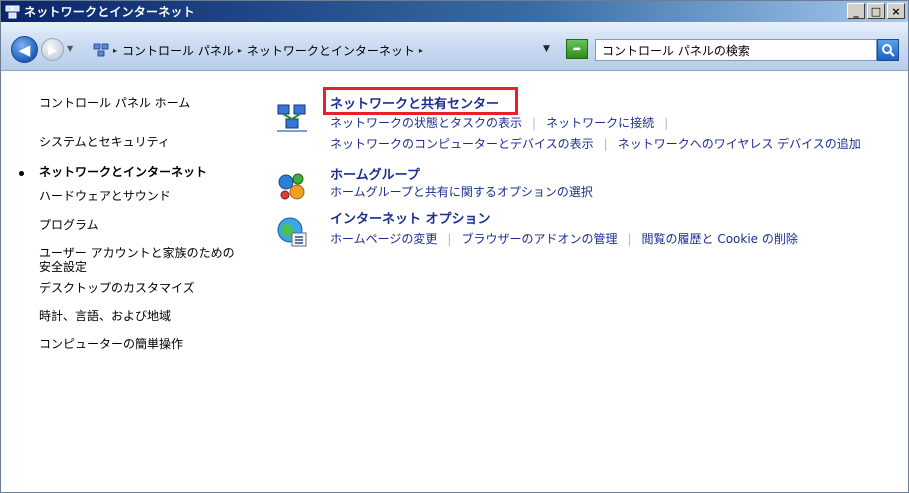 The image size is (909, 493). What do you see at coordinates (291, 186) in the screenshot?
I see `homegroup-icon` at bounding box center [291, 186].